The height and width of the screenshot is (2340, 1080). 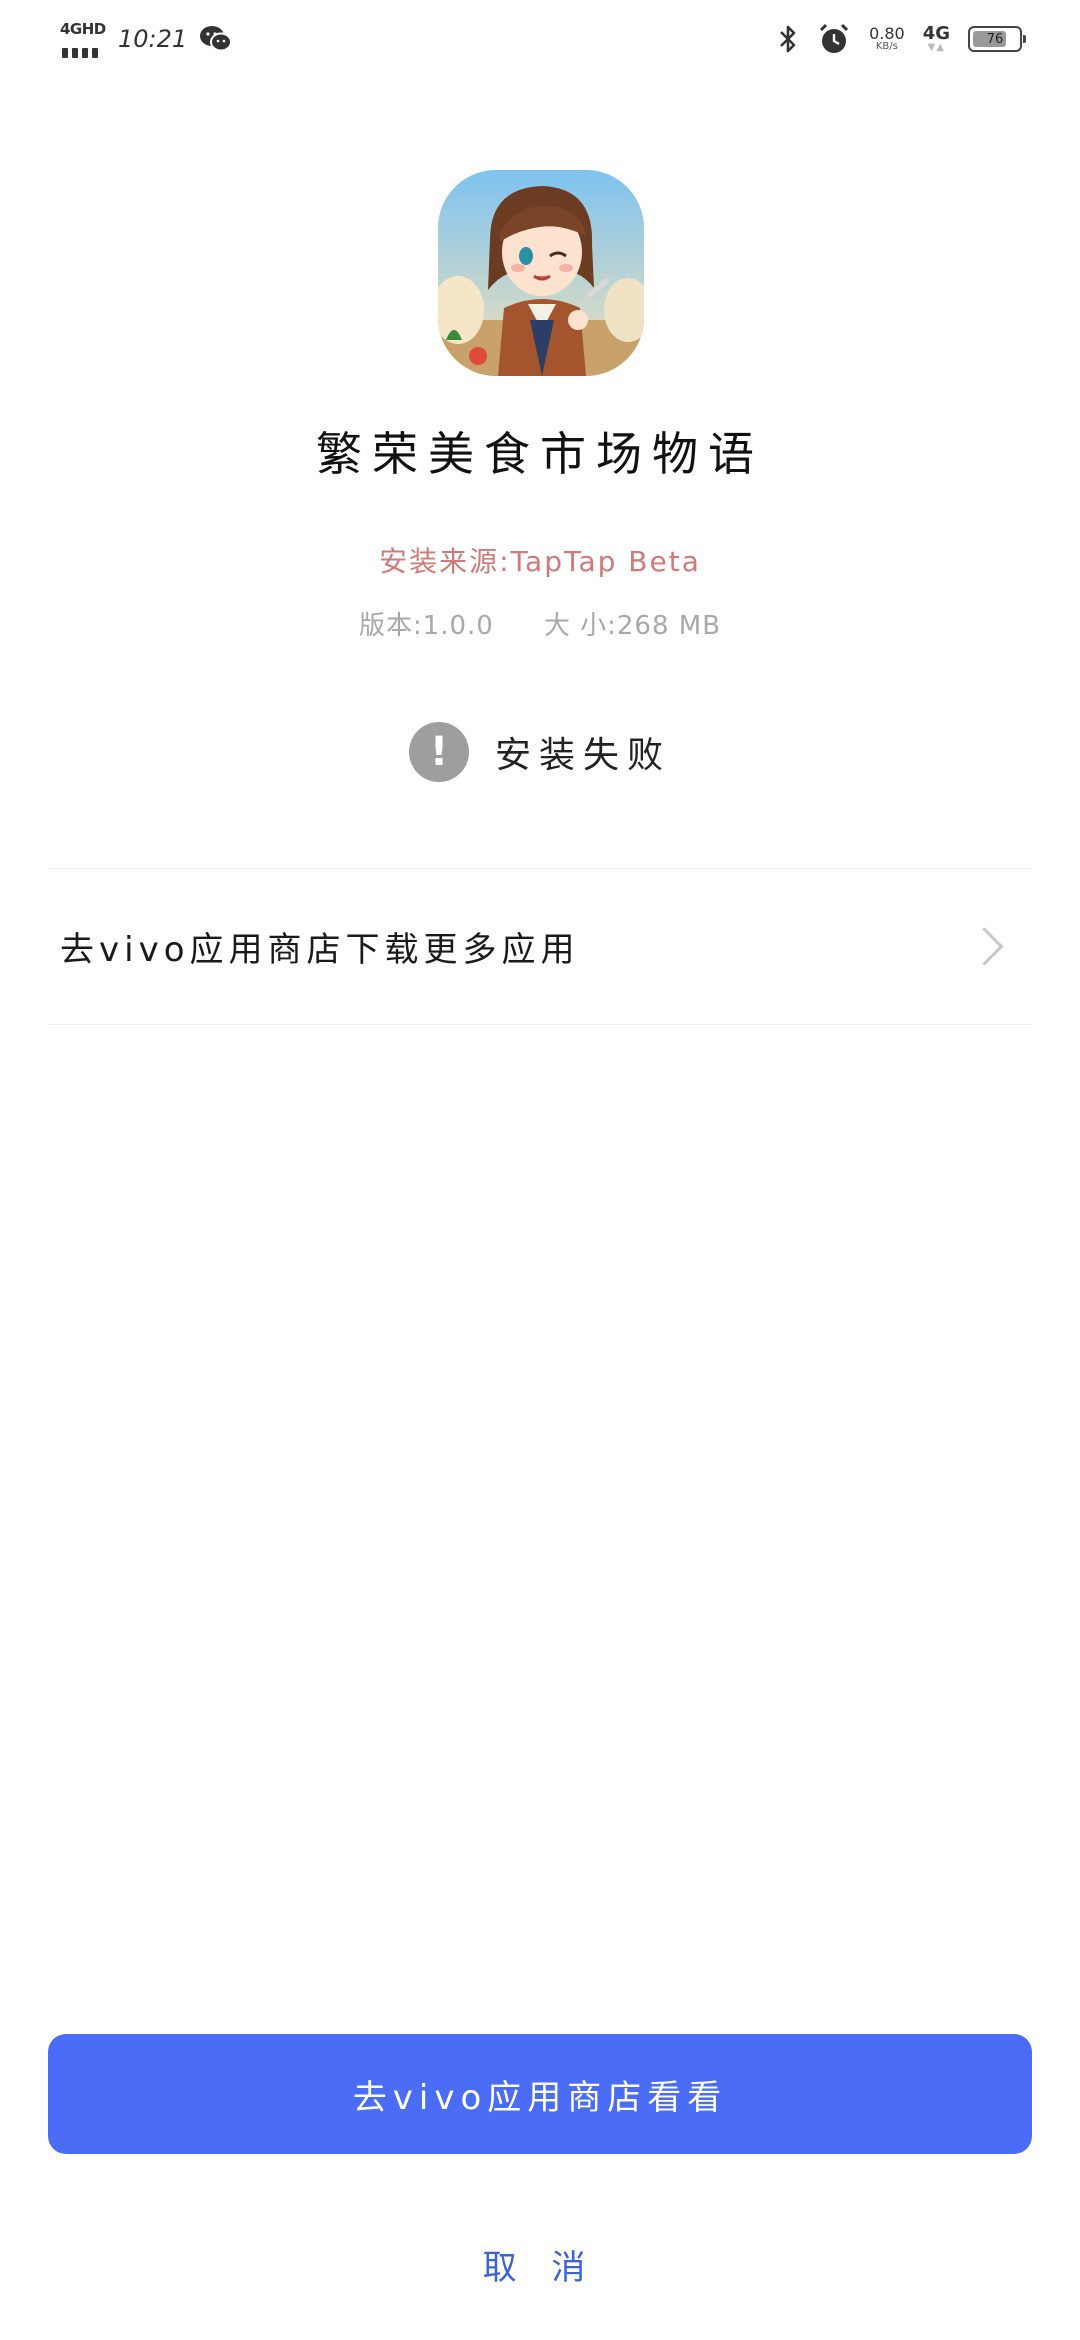 I want to click on store-link-row: 去vivo应用商店下载更多应用, so click(x=540, y=946).